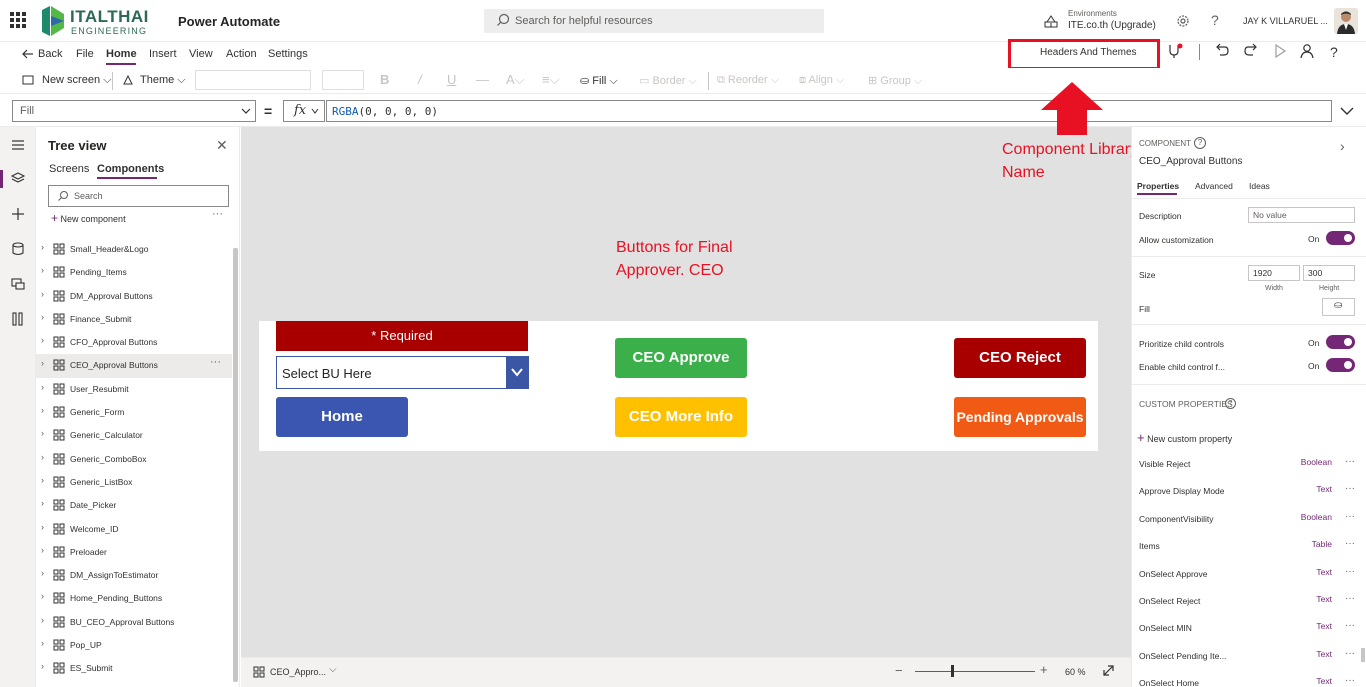 This screenshot has height=687, width=1366. What do you see at coordinates (163, 80) in the screenshot?
I see `theme-button: Theme ⌵` at bounding box center [163, 80].